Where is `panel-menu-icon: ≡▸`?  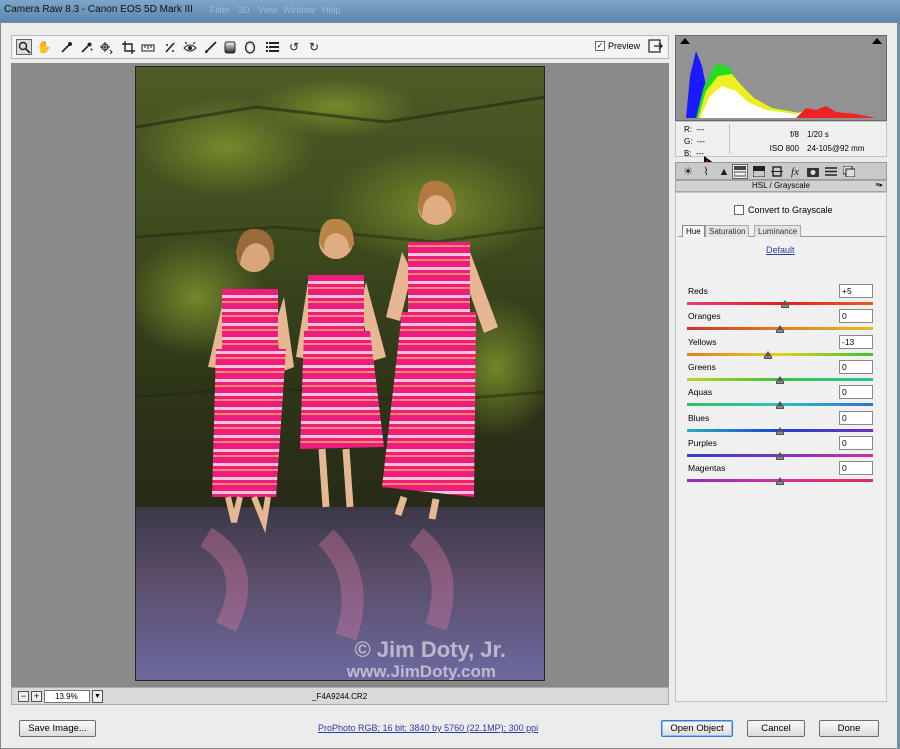
panel-menu-icon: ≡▸ is located at coordinates (879, 186).